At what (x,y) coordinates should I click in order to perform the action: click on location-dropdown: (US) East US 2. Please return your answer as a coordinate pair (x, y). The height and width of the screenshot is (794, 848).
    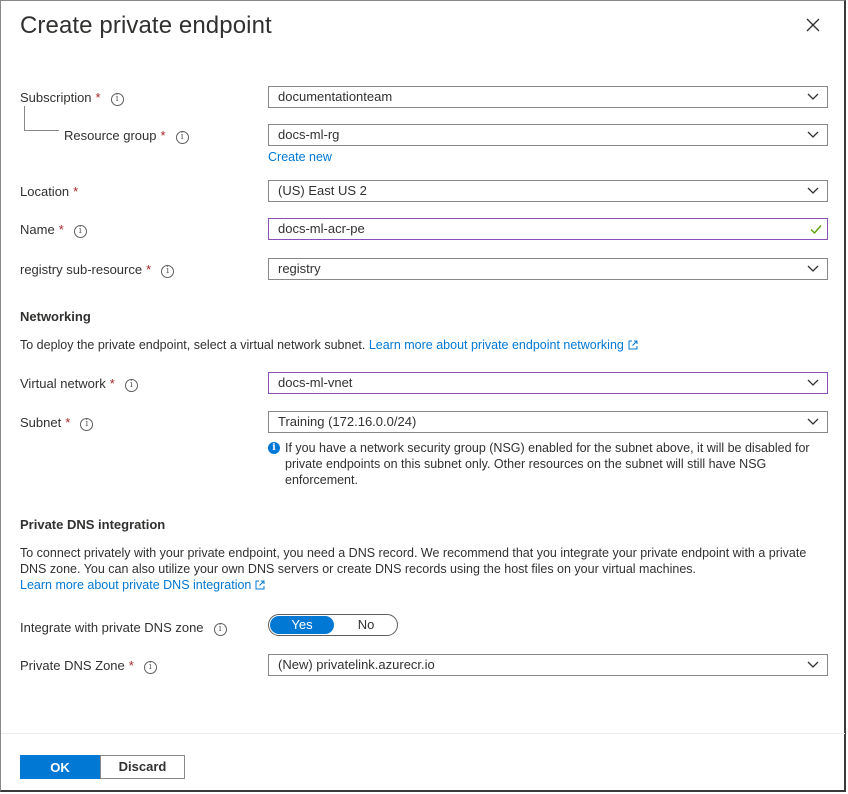
    Looking at the image, I should click on (548, 191).